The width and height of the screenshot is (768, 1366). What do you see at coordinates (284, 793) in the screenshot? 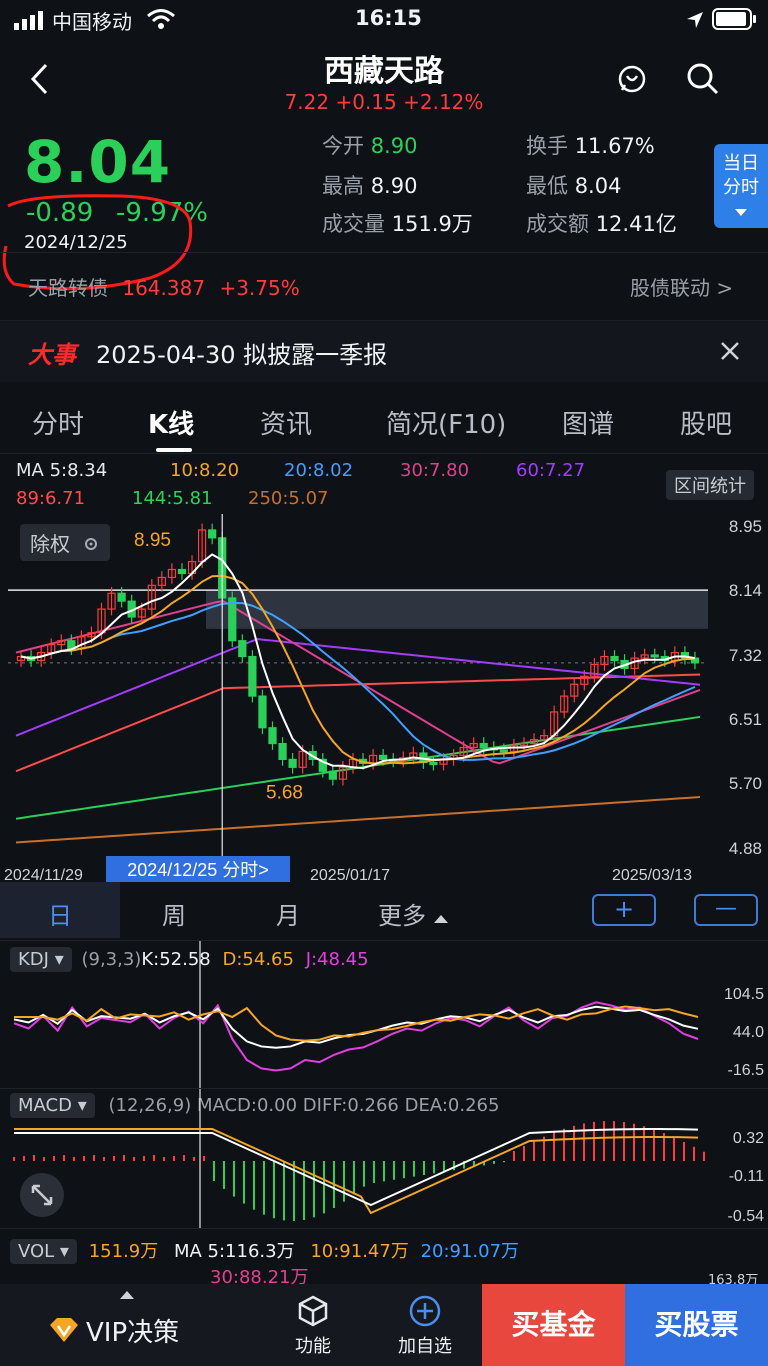
I see `low-marker: 5.68` at bounding box center [284, 793].